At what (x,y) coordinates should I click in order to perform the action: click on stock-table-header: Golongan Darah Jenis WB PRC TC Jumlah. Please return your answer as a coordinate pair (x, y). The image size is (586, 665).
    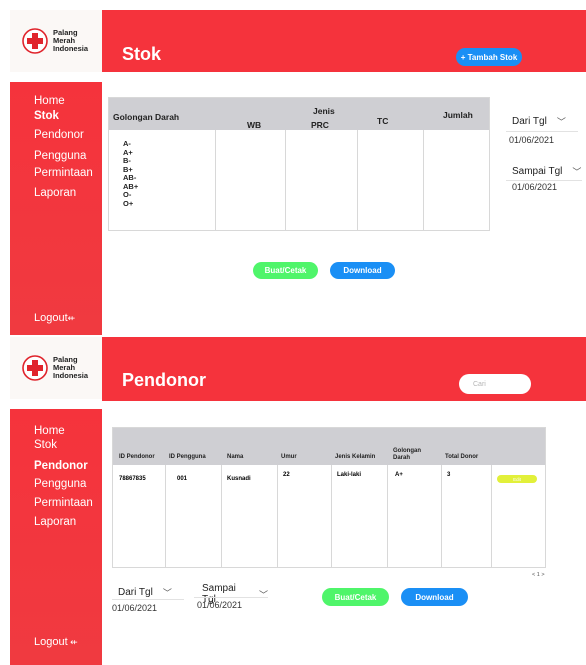
    Looking at the image, I should click on (299, 114).